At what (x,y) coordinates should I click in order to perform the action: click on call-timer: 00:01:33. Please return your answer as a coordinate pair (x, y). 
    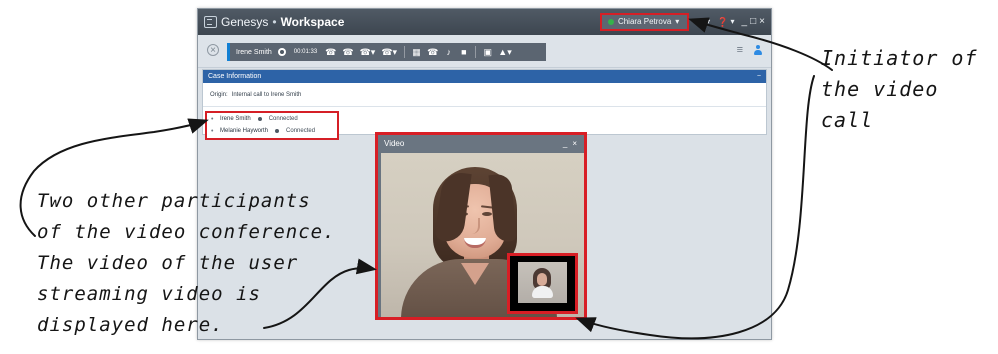
    Looking at the image, I should click on (305, 52).